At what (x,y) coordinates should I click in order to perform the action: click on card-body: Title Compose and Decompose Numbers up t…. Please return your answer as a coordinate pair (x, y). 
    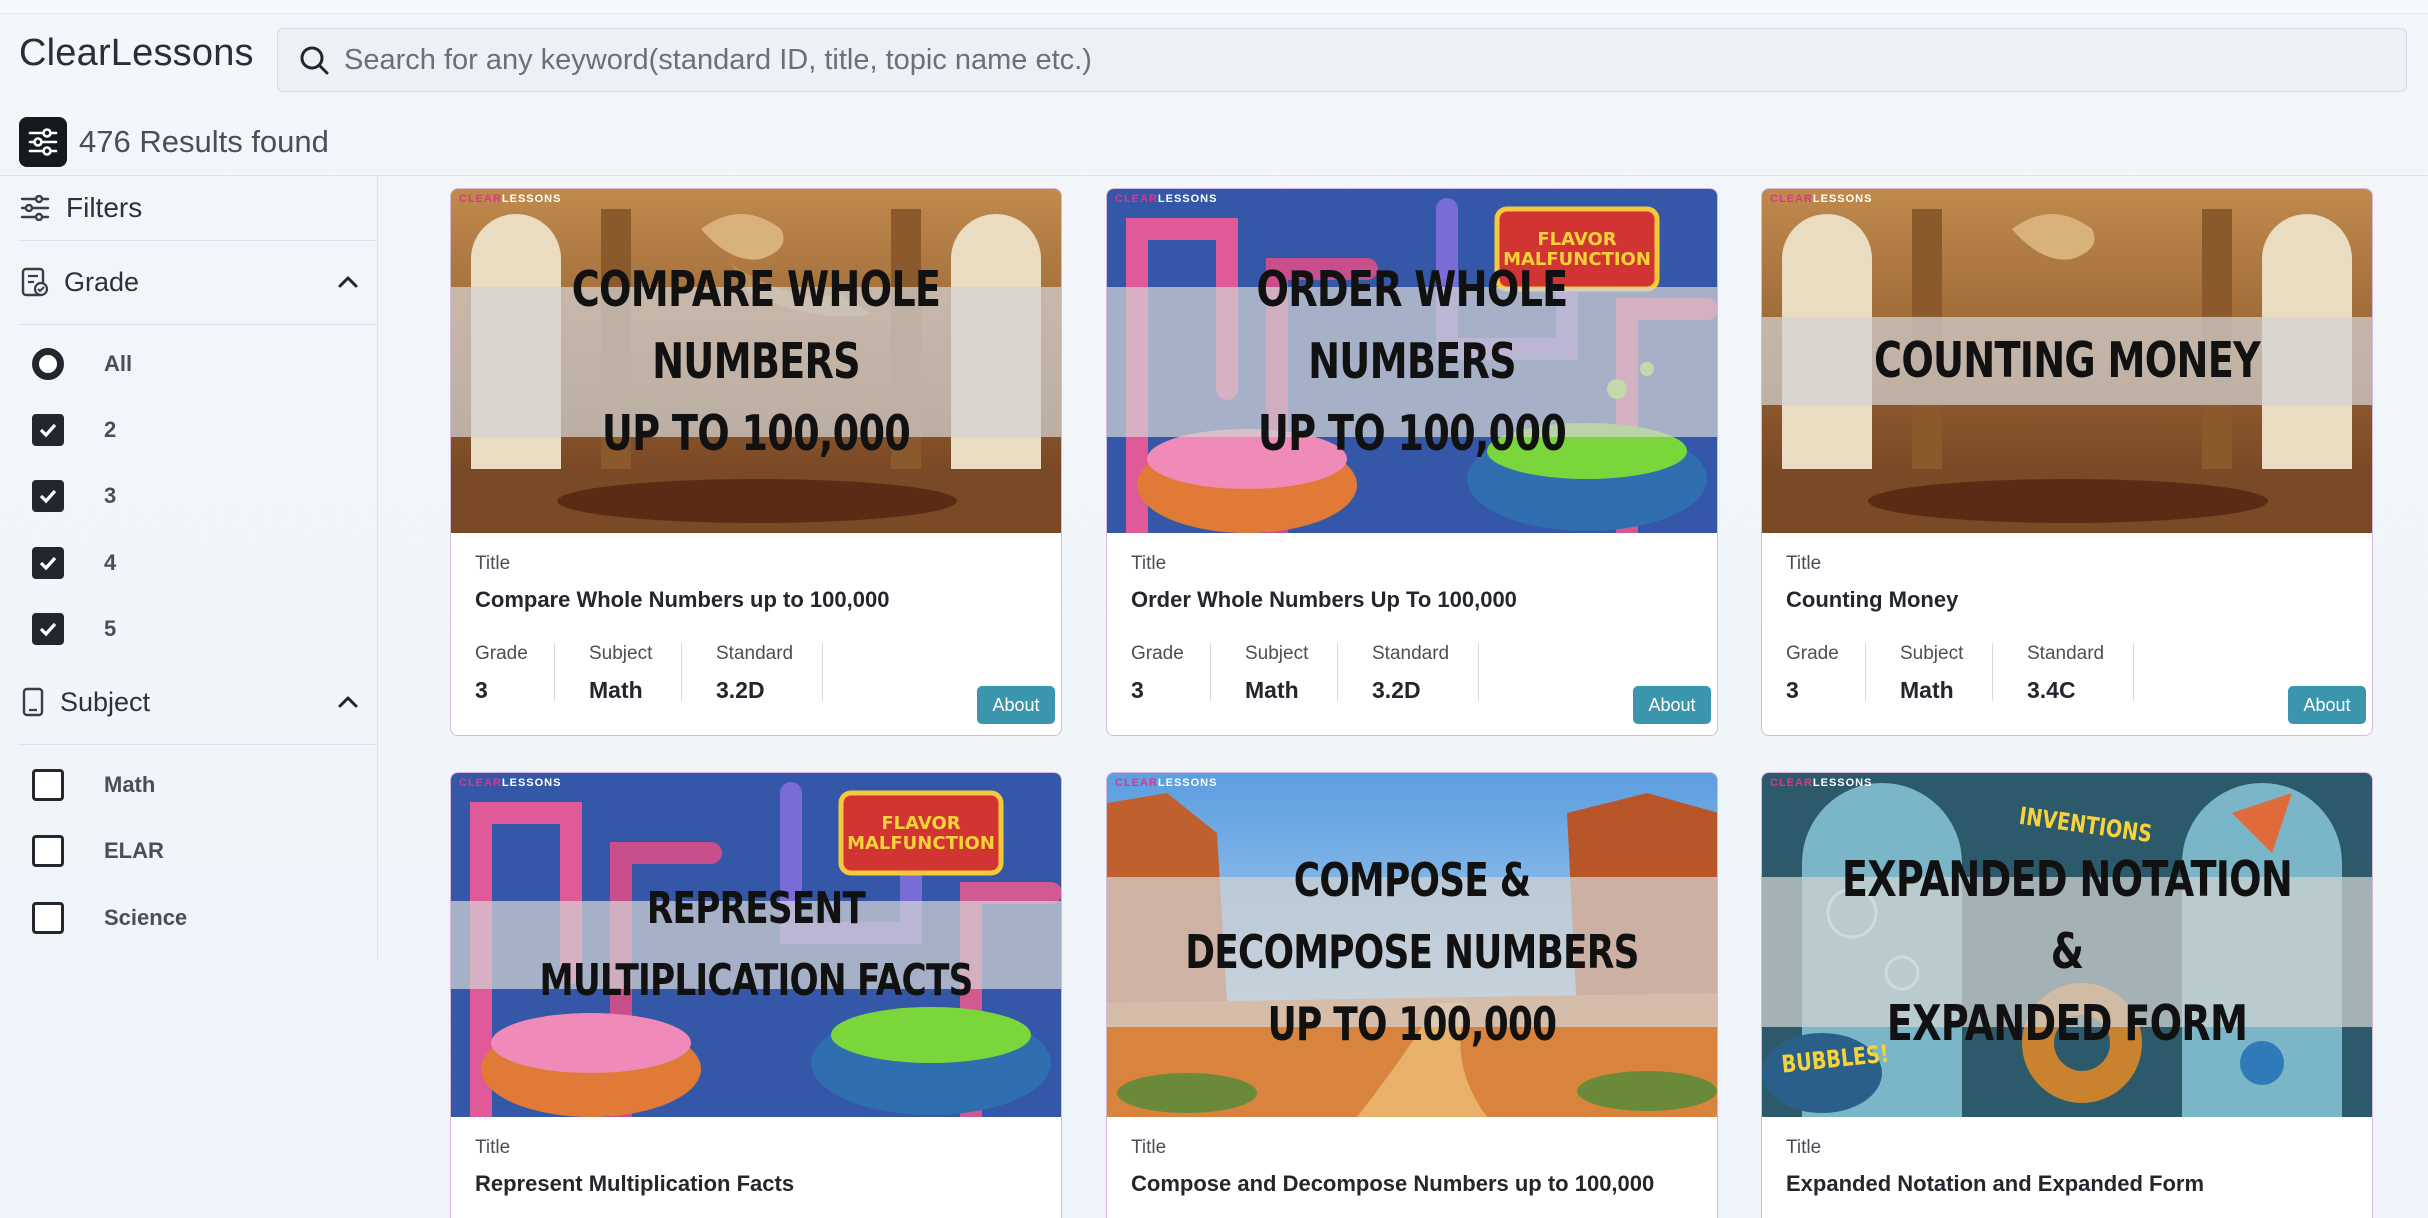
    Looking at the image, I should click on (1412, 1157).